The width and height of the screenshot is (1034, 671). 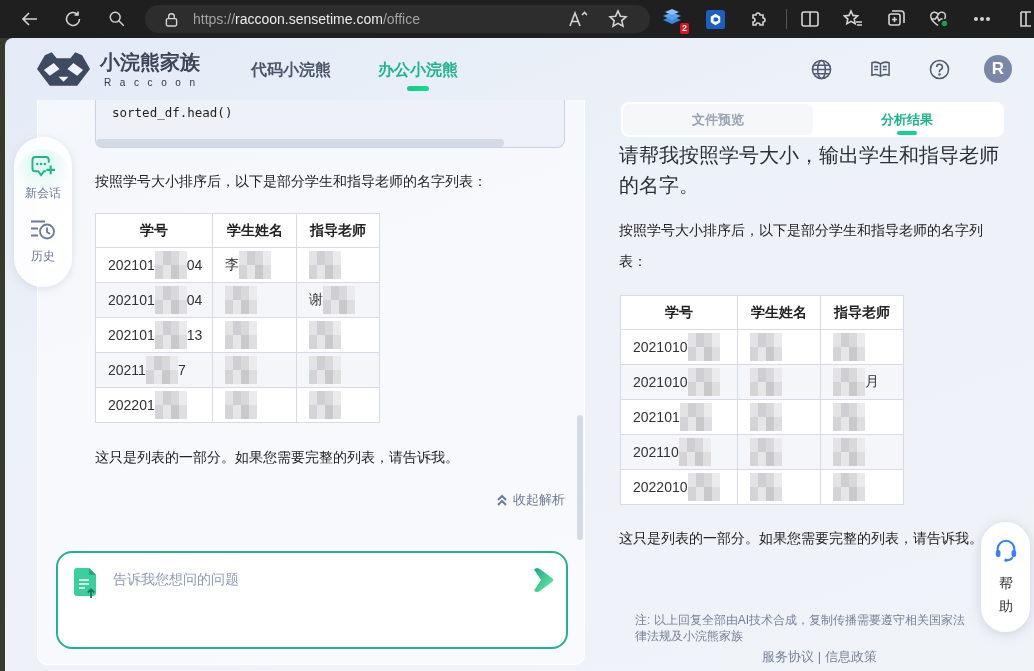 What do you see at coordinates (684, 28) in the screenshot?
I see `notification-badge: 2` at bounding box center [684, 28].